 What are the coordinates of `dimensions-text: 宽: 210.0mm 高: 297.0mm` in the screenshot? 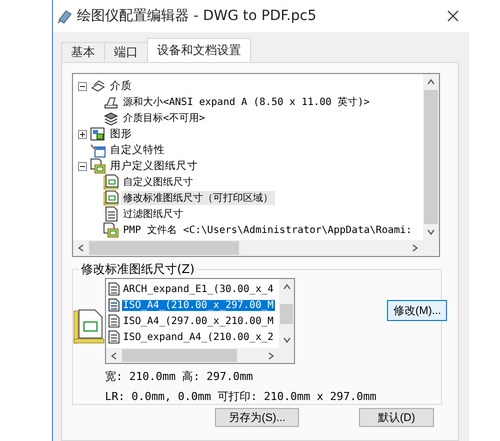 It's located at (179, 376).